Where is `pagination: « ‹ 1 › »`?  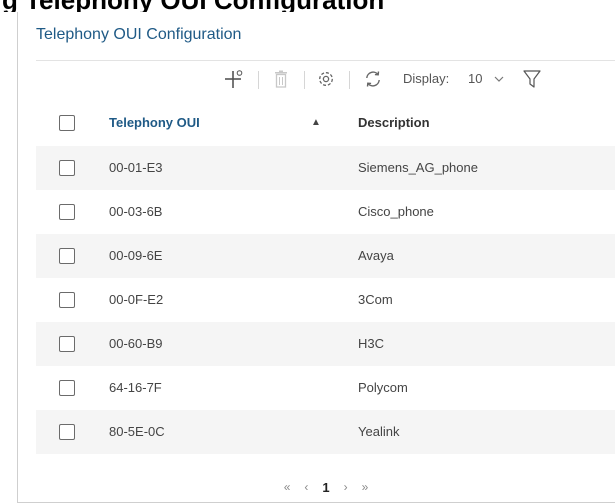 pagination: « ‹ 1 › » is located at coordinates (325, 487).